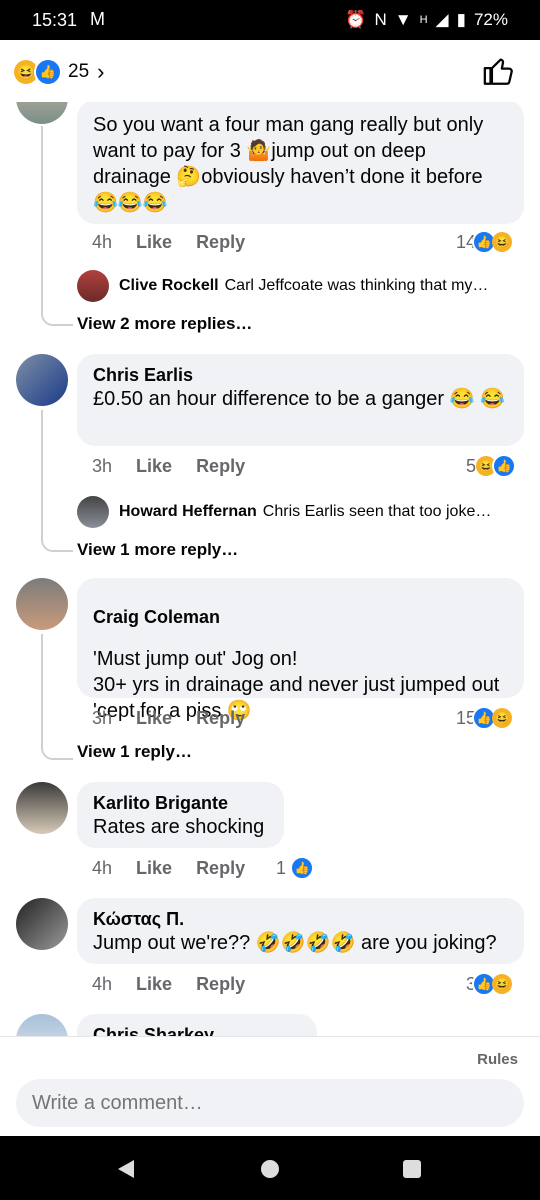  What do you see at coordinates (197, 1030) in the screenshot?
I see `comment-author: Chris Sharkey` at bounding box center [197, 1030].